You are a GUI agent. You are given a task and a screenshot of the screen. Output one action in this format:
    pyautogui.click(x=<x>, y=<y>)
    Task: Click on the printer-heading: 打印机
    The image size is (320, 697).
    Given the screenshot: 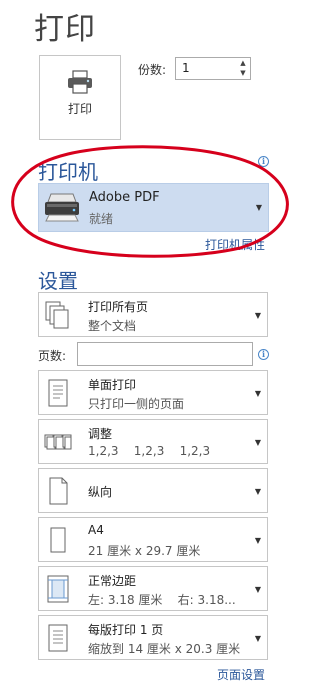 What is the action you would take?
    pyautogui.click(x=68, y=172)
    